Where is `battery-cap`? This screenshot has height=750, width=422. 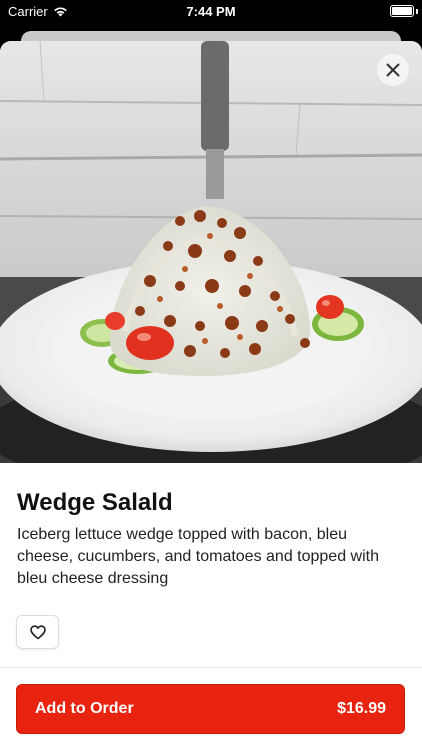 battery-cap is located at coordinates (417, 11).